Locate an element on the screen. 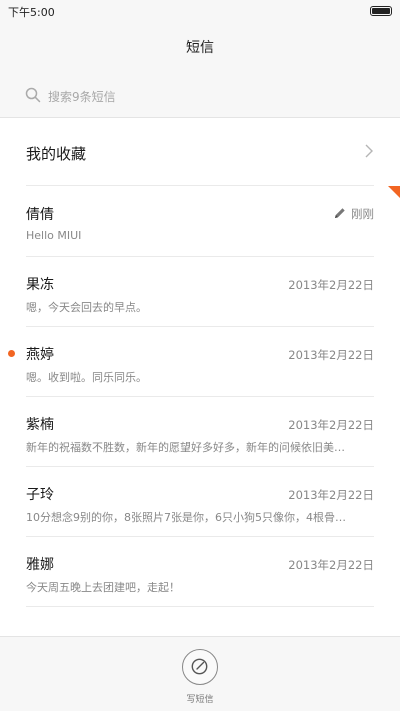 The image size is (400, 711). draft-status: 刚刚 is located at coordinates (354, 214).